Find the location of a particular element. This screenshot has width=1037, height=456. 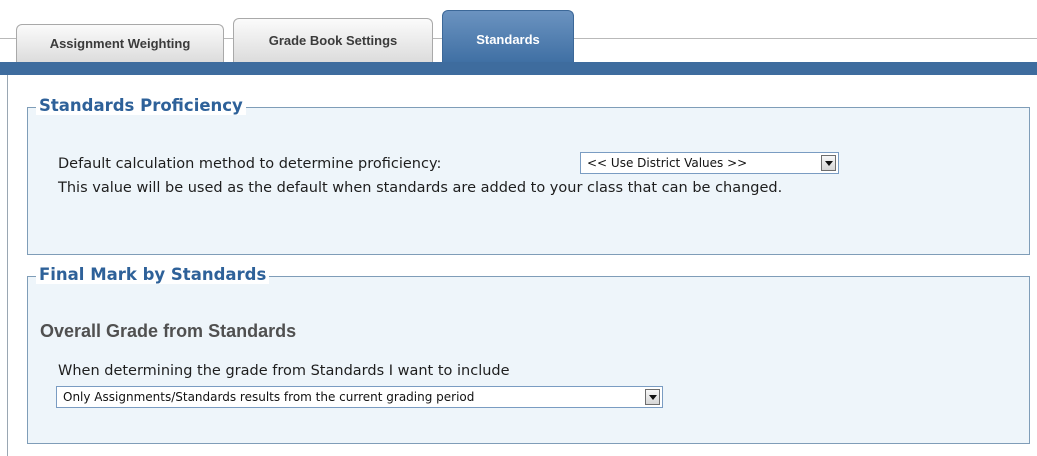

tab-label: Grade Book Settings is located at coordinates (333, 40).